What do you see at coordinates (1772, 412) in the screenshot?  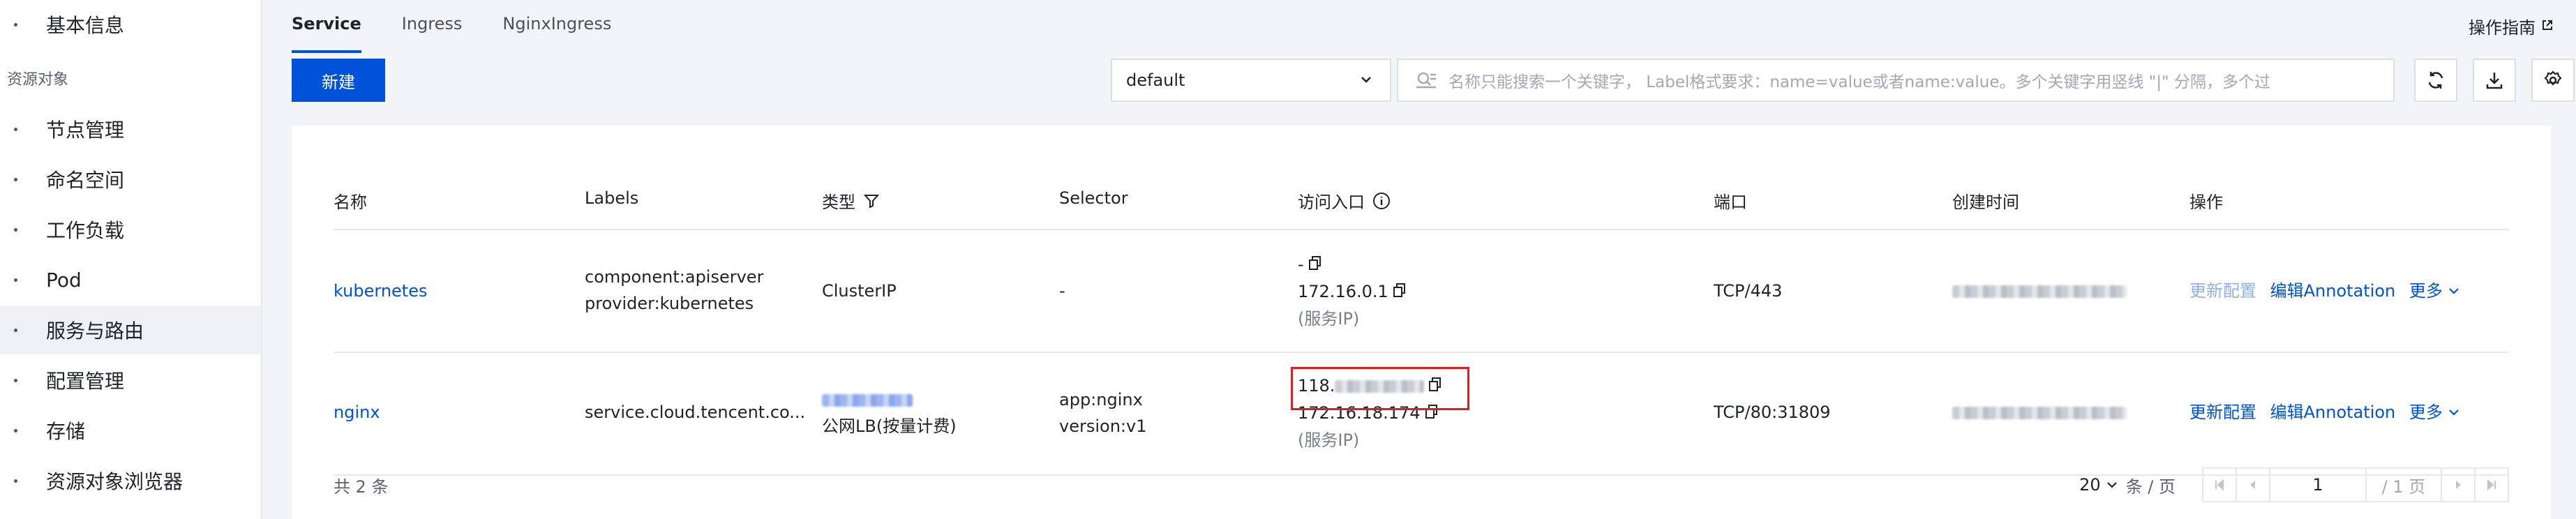 I see `port-cell: TCP/80:31809` at bounding box center [1772, 412].